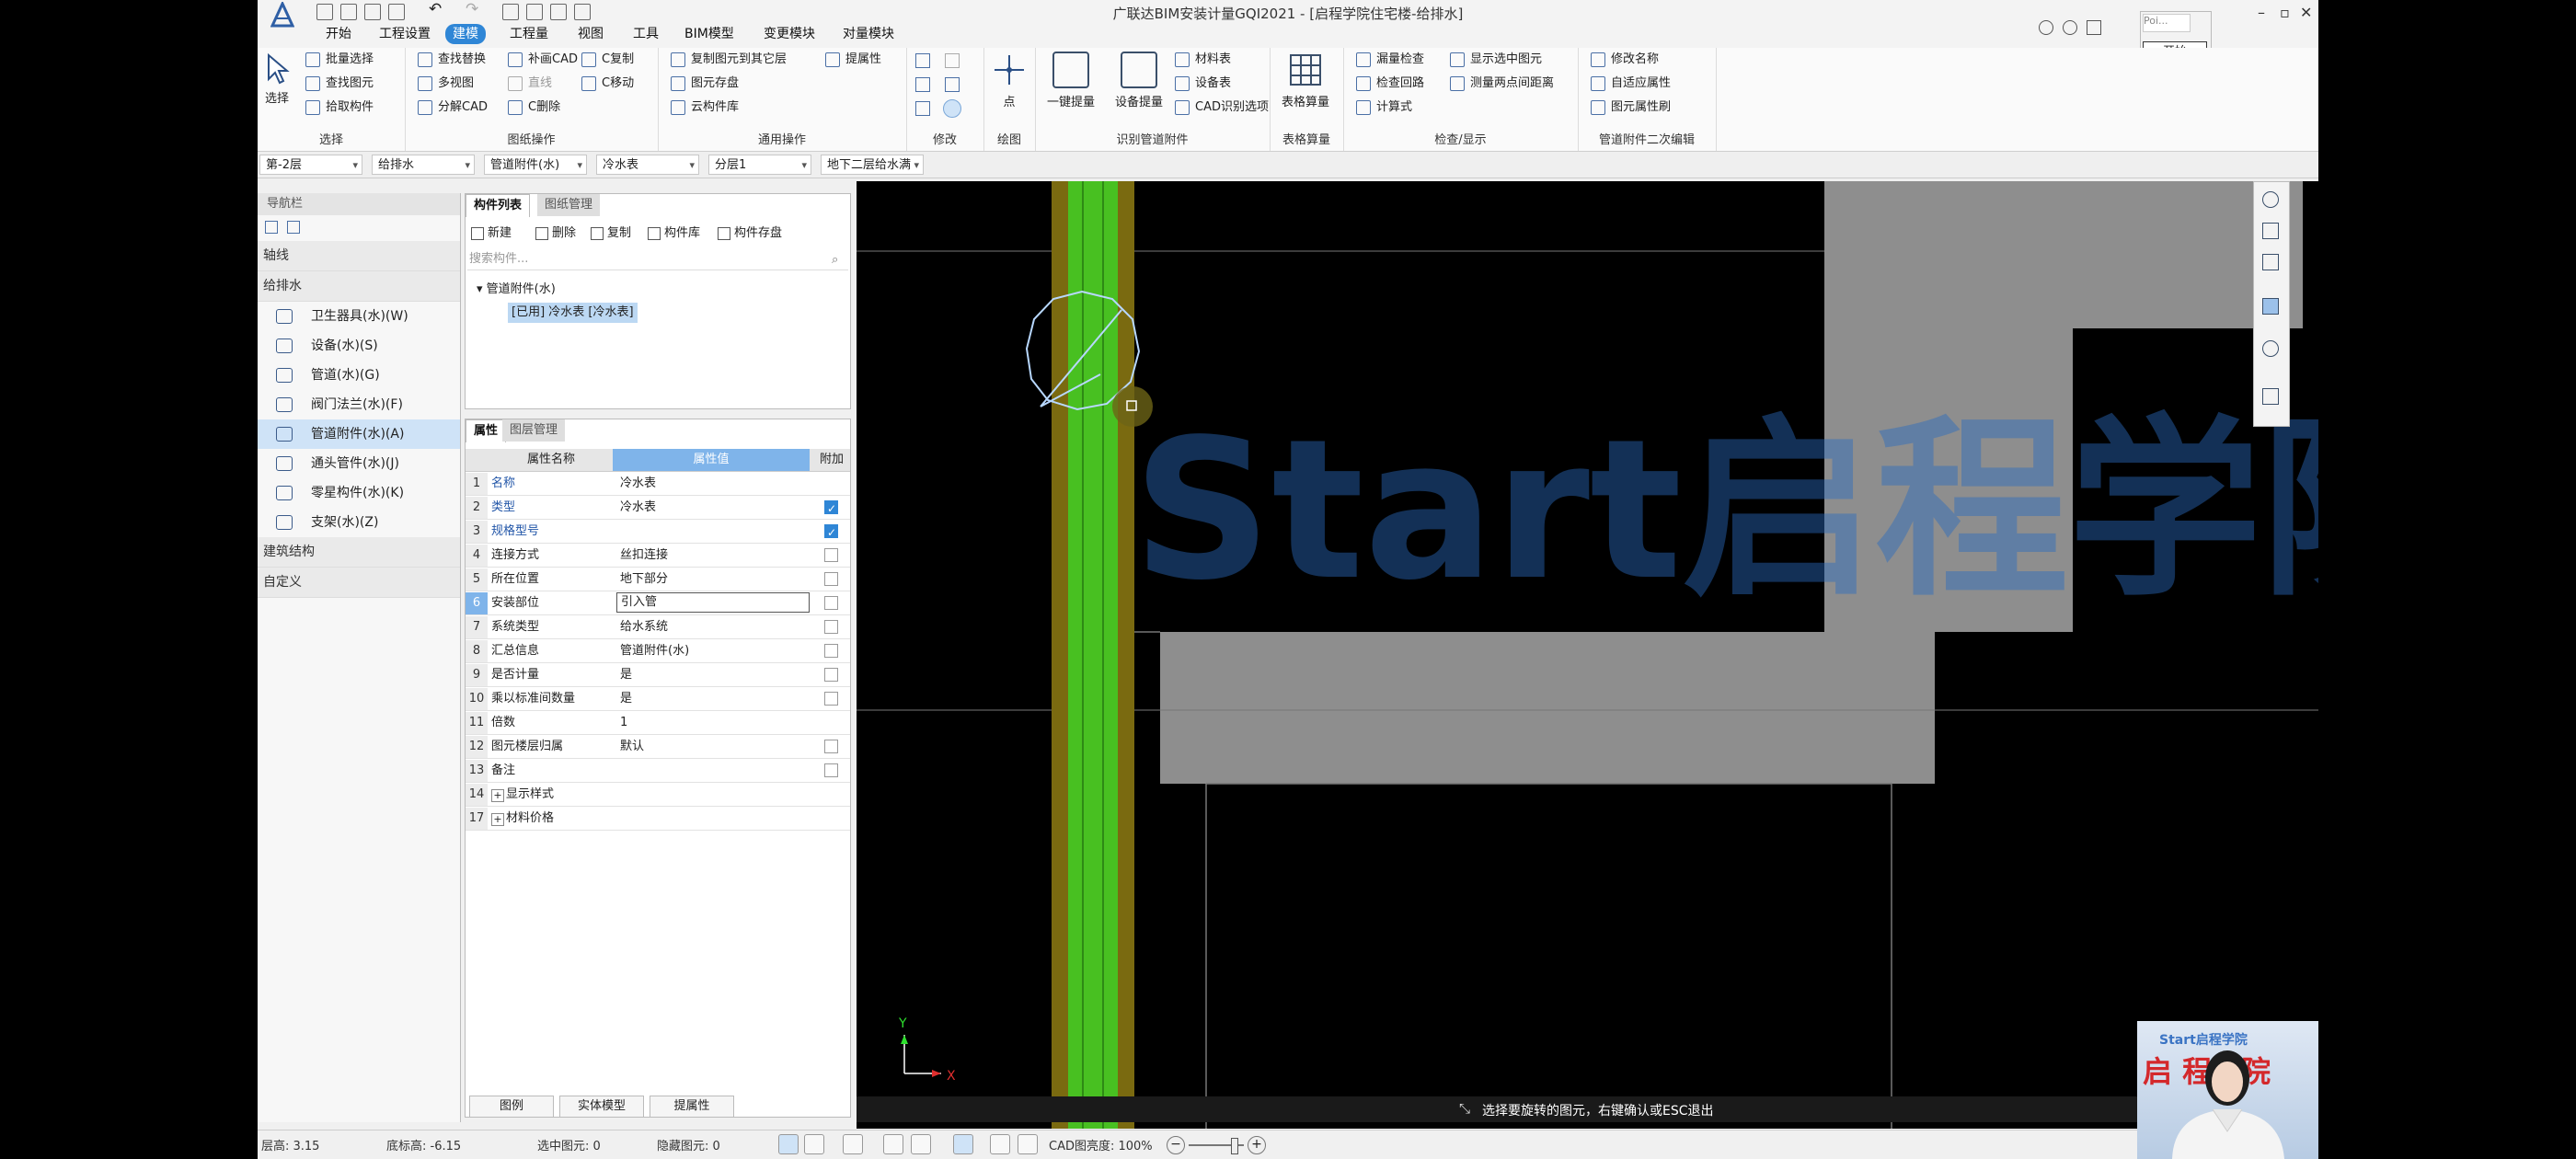 The width and height of the screenshot is (2576, 1159). Describe the element at coordinates (713, 651) in the screenshot. I see `property-value: 管道附件(水)` at that location.